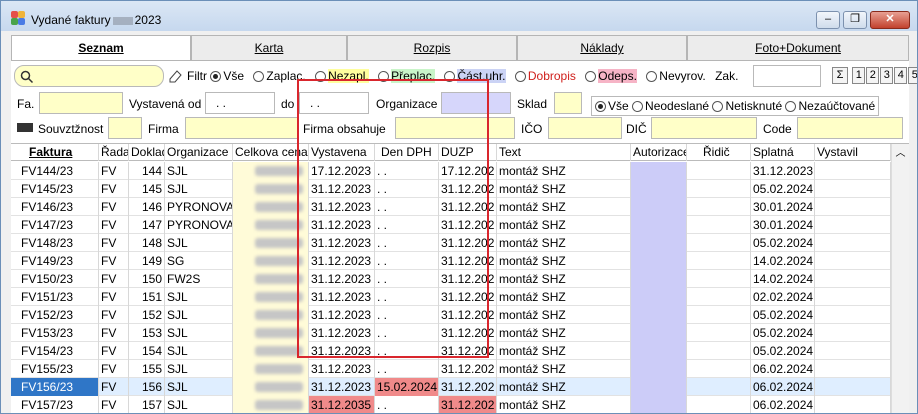 This screenshot has width=918, height=414. I want to click on sum-button: Σ, so click(840, 75).